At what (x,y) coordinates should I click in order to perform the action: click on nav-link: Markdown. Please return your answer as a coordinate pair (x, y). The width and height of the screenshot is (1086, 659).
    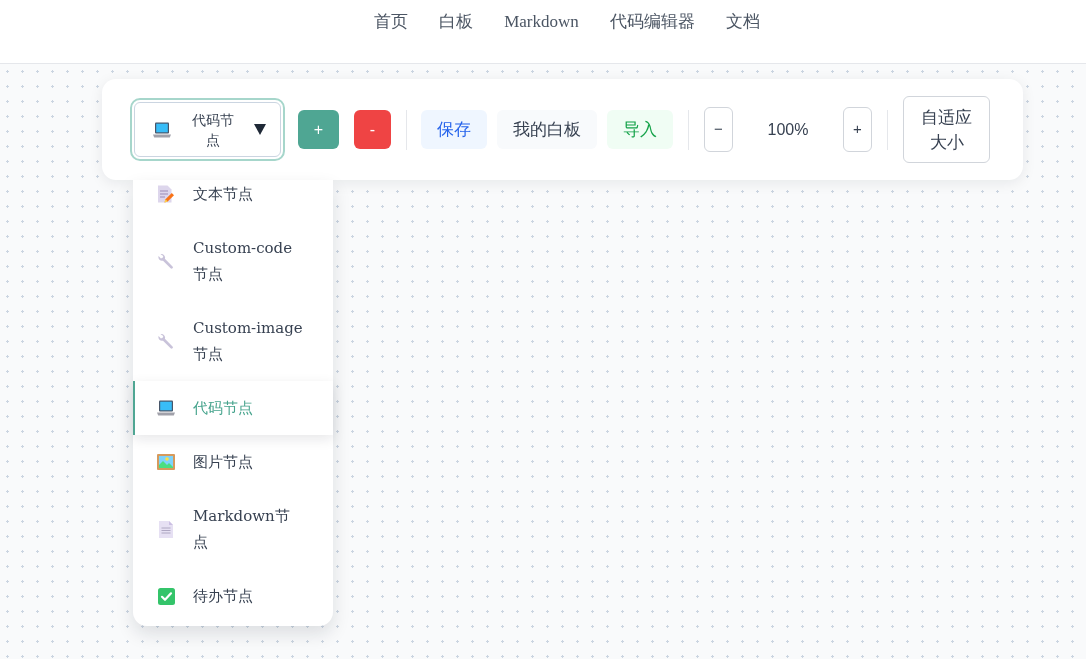
    Looking at the image, I should click on (541, 22).